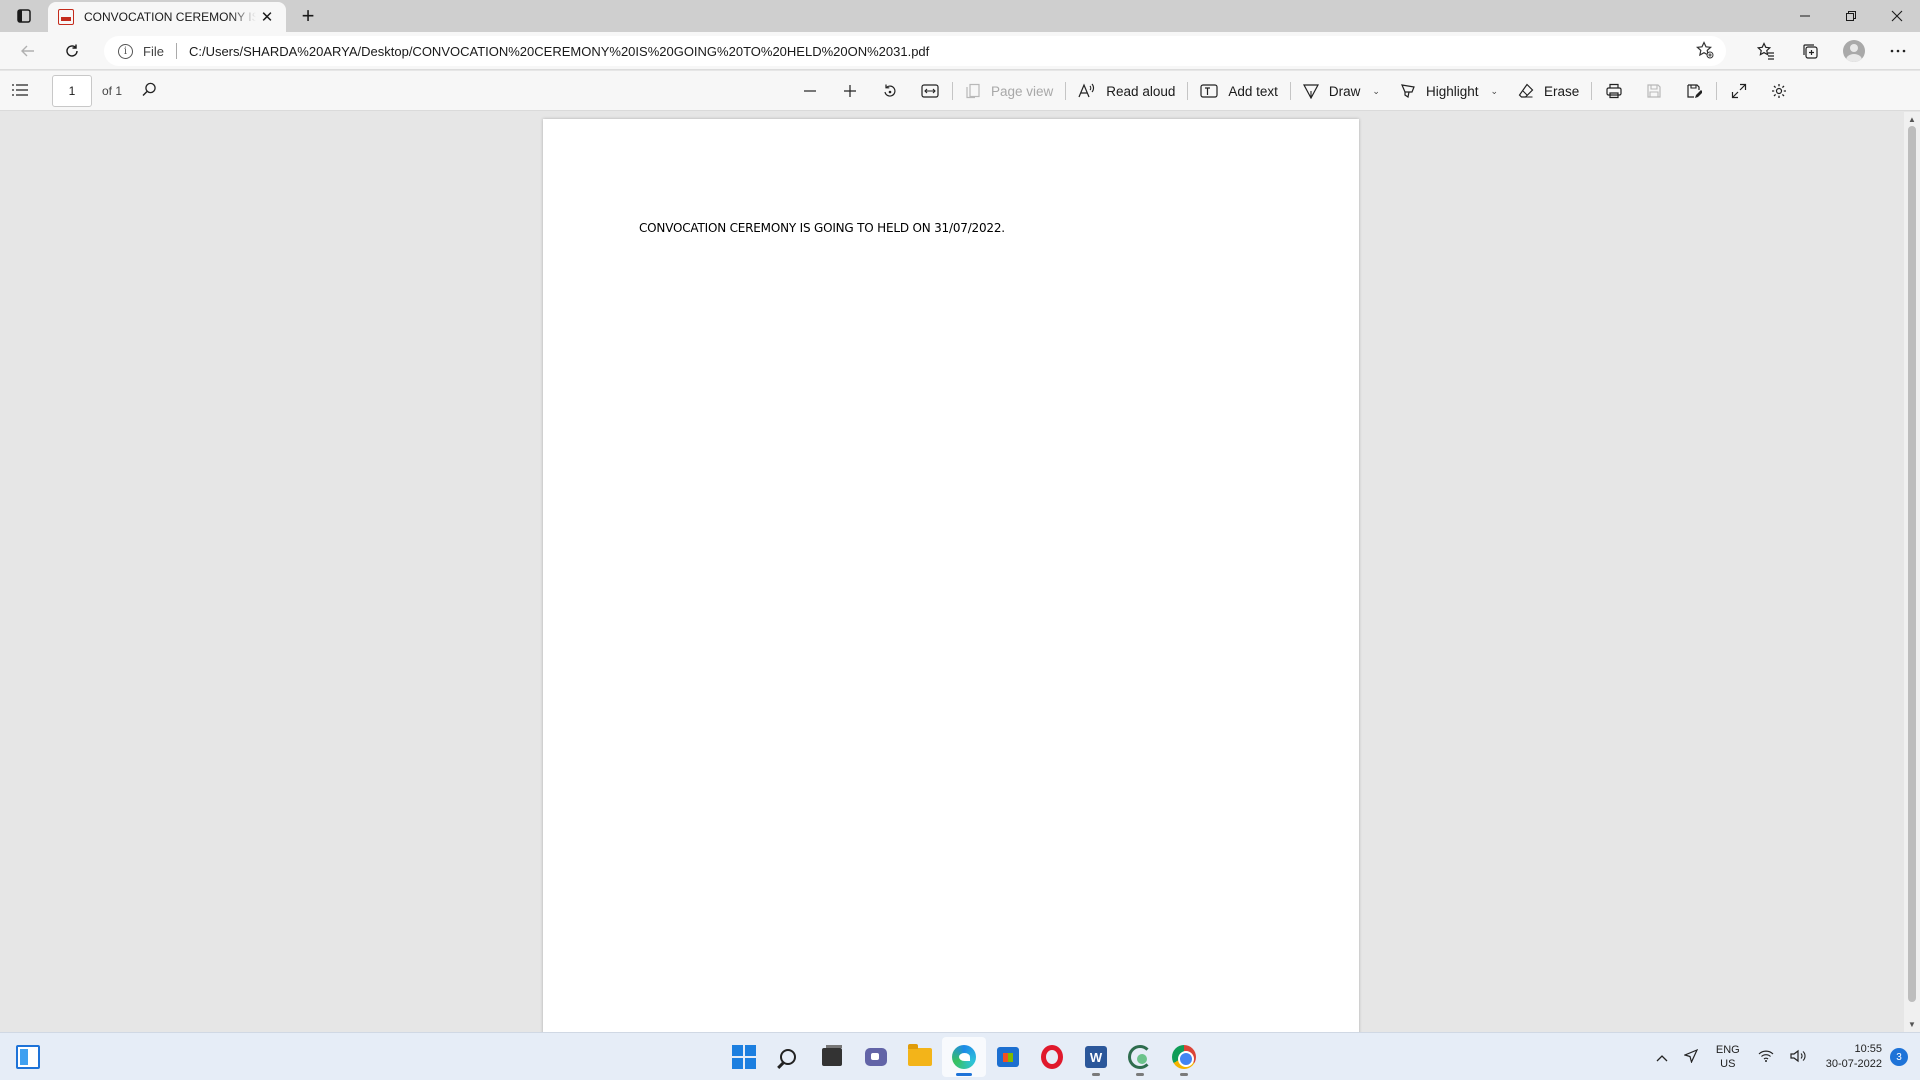 Image resolution: width=1920 pixels, height=1080 pixels. Describe the element at coordinates (1912, 1024) in the screenshot. I see `scroll-down-arrow-icon: ▼` at that location.